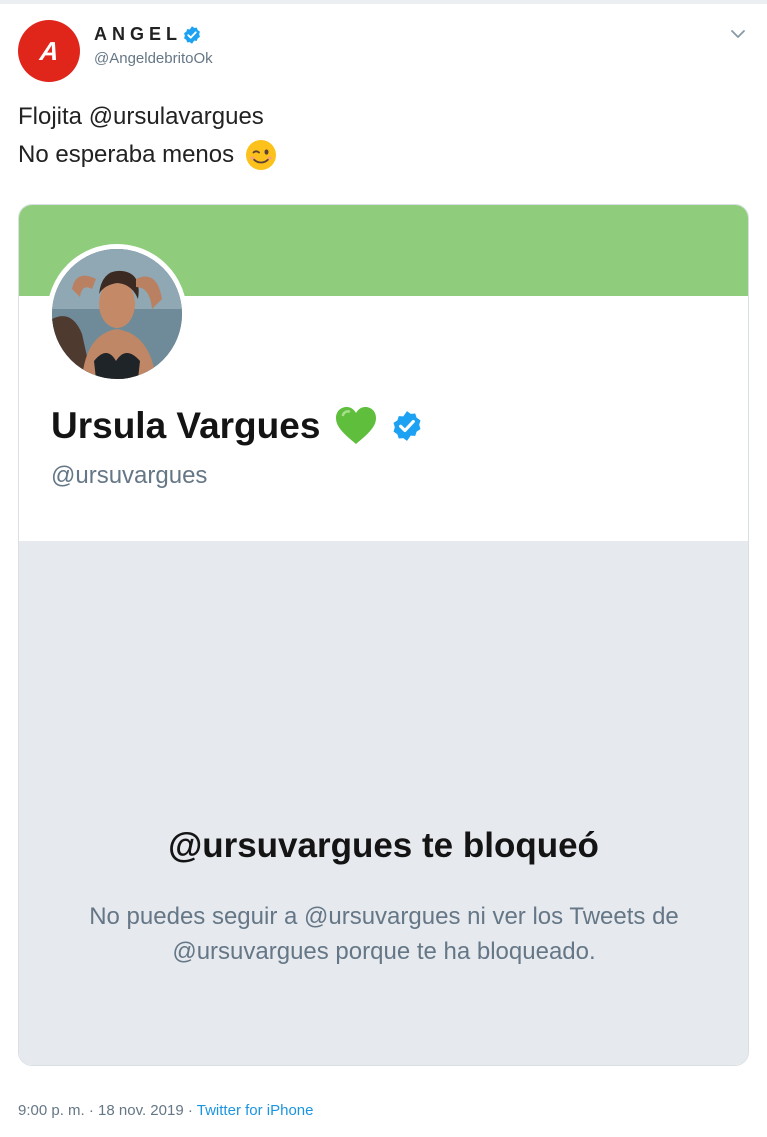 Image resolution: width=767 pixels, height=1137 pixels. I want to click on tweet-text-line: Flojita @ursulavargues, so click(141, 116).